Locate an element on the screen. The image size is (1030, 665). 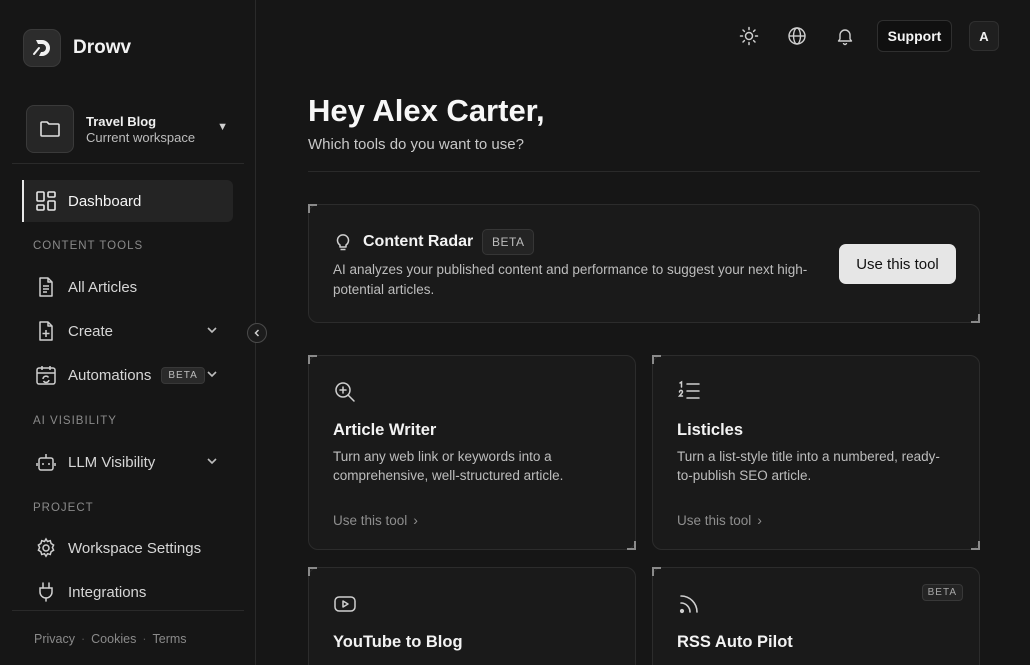
bot-icon is located at coordinates (46, 462).